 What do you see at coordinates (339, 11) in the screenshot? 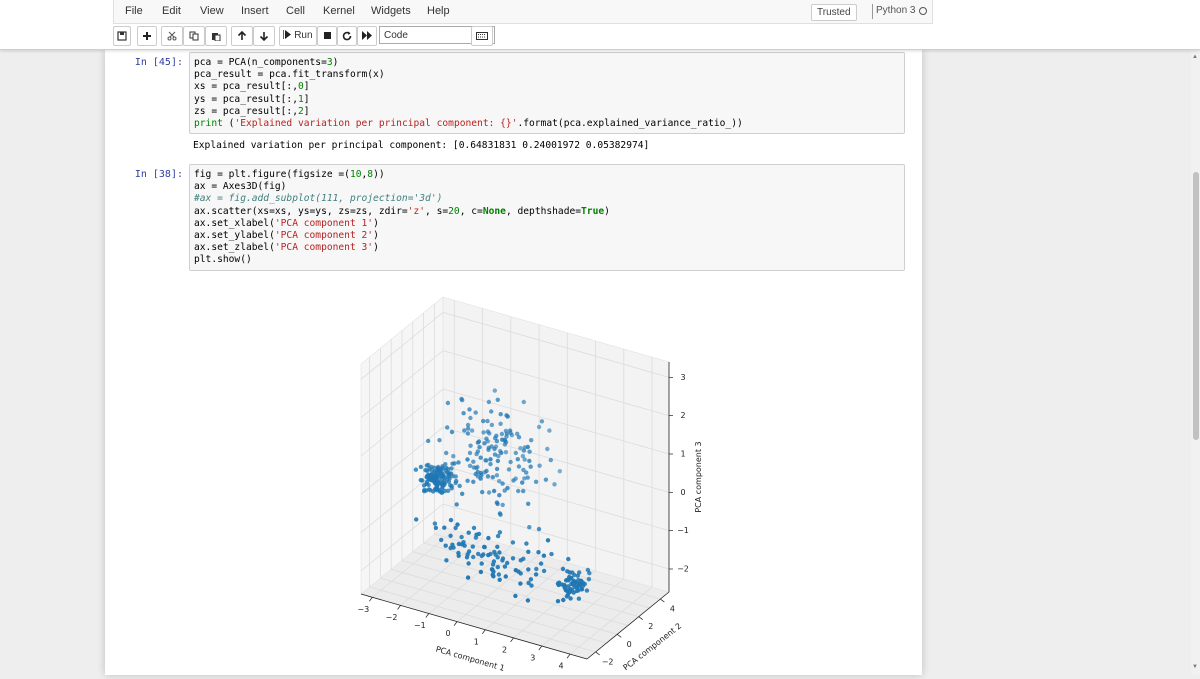
I see `menu-kernel: Kernel` at bounding box center [339, 11].